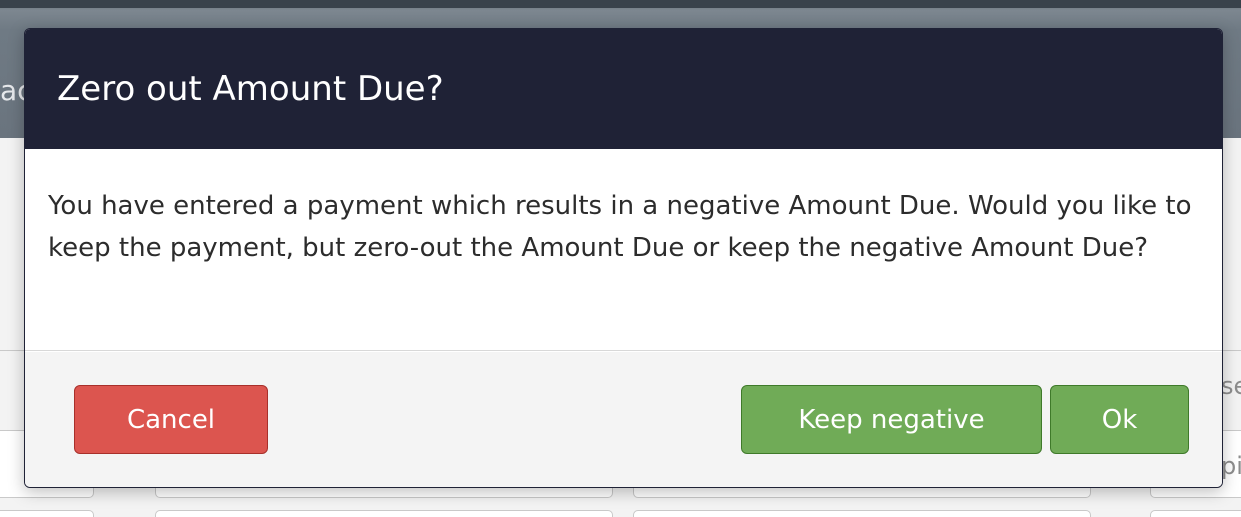  What do you see at coordinates (1119, 419) in the screenshot?
I see `ok-button: Ok` at bounding box center [1119, 419].